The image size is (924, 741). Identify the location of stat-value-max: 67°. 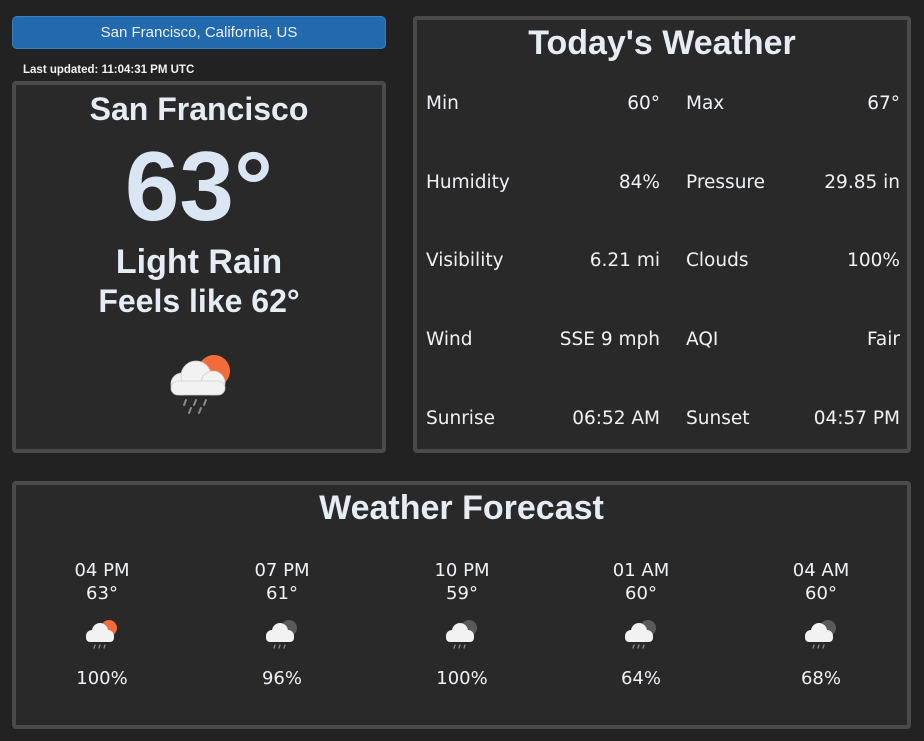
(883, 103).